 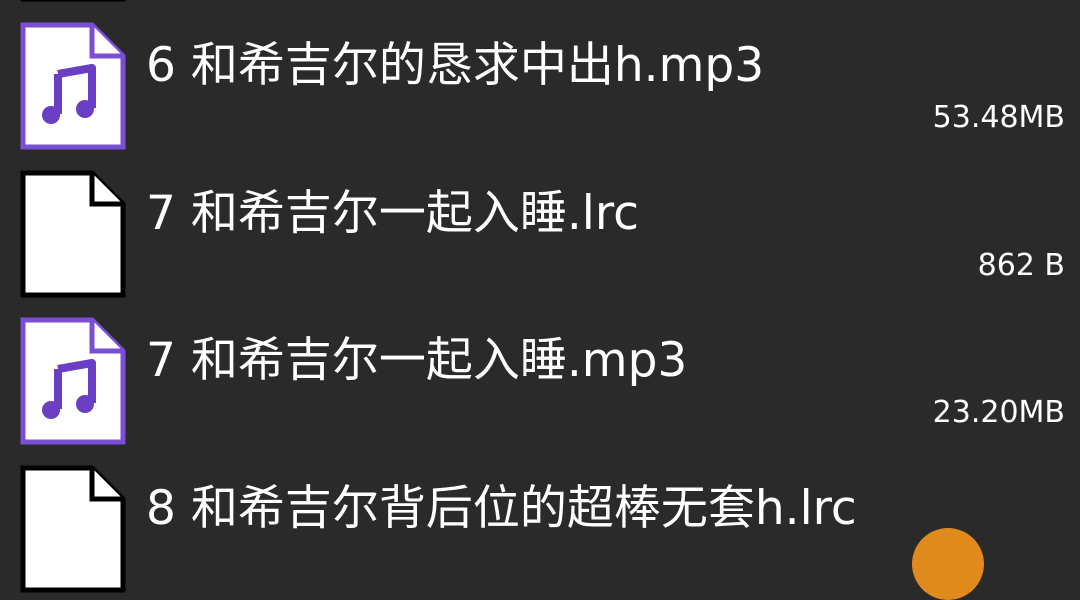 I want to click on file-name: 7 和希吉尔一起入睡.mp3, so click(x=417, y=360).